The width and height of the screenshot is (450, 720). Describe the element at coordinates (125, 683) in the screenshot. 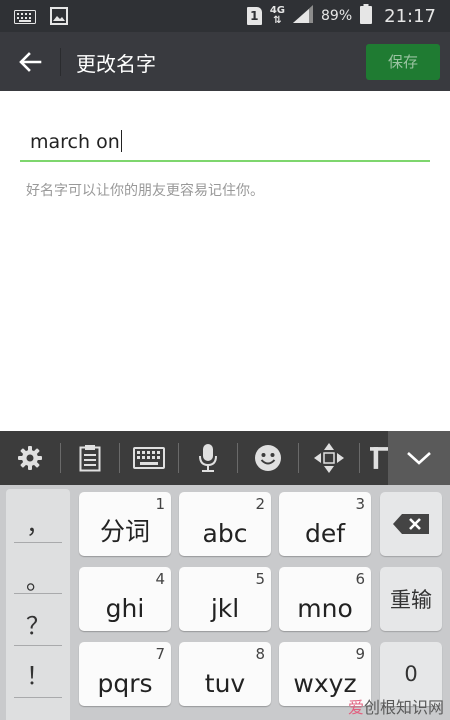

I see `key-label: pqrs` at that location.